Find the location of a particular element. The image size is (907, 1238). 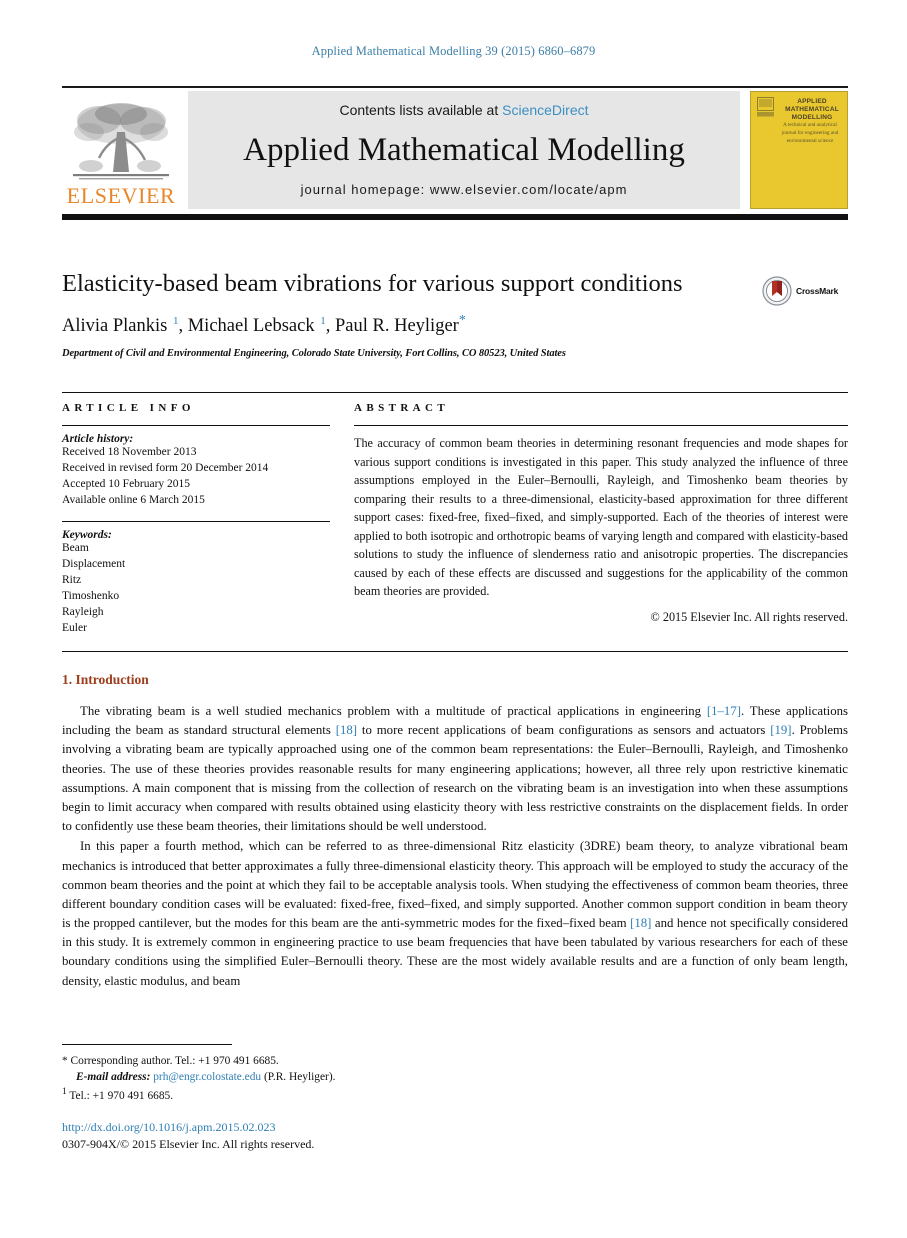

crossmark-label: CrossMark is located at coordinates (817, 291).